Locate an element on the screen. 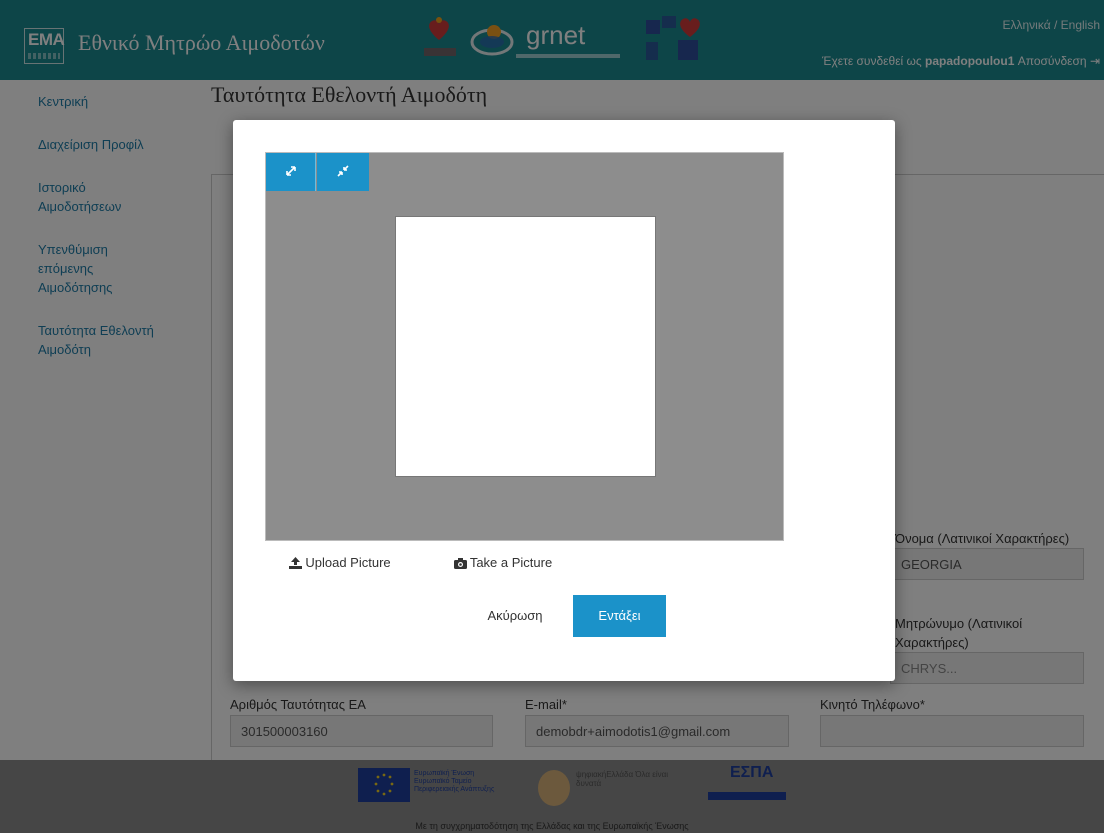 This screenshot has height=833, width=1104. take-picture-label: Take a Picture is located at coordinates (511, 562).